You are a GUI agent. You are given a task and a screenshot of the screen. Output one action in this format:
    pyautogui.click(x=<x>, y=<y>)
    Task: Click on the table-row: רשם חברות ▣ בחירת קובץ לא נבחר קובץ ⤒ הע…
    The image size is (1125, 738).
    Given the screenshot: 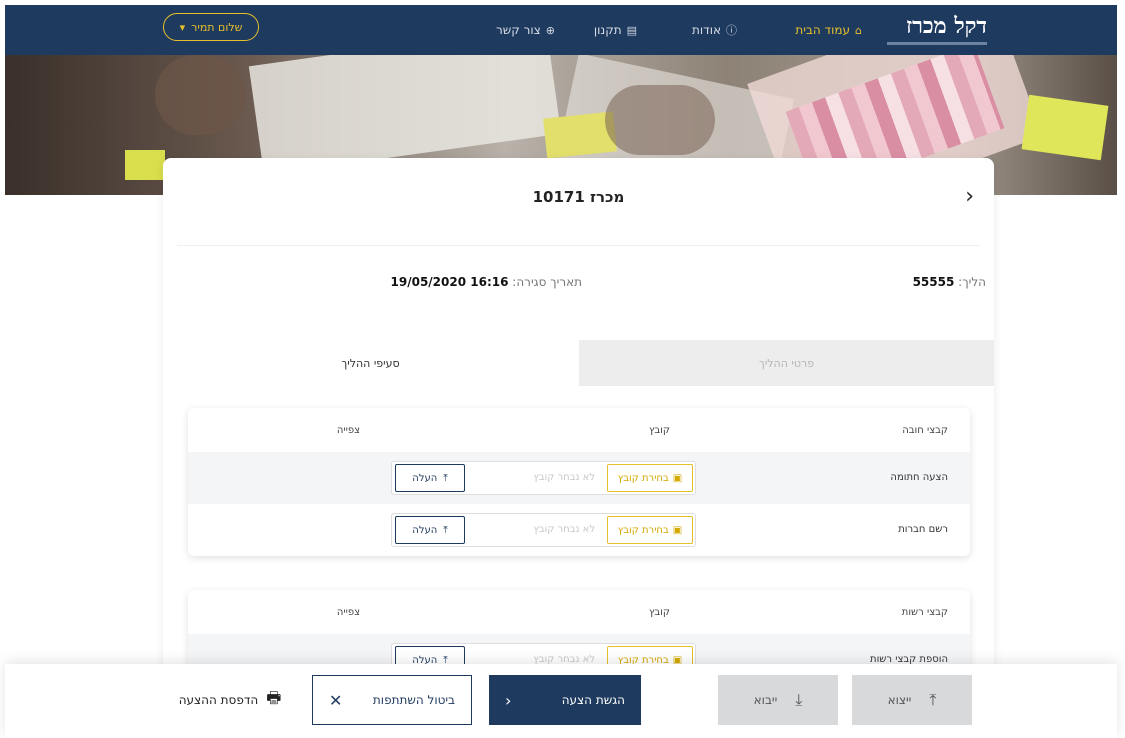 What is the action you would take?
    pyautogui.click(x=579, y=530)
    